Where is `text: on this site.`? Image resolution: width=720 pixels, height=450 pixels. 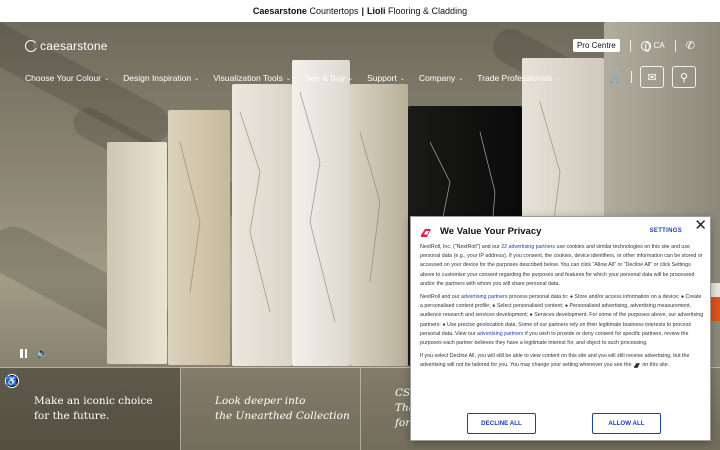 text: on this site. is located at coordinates (655, 365).